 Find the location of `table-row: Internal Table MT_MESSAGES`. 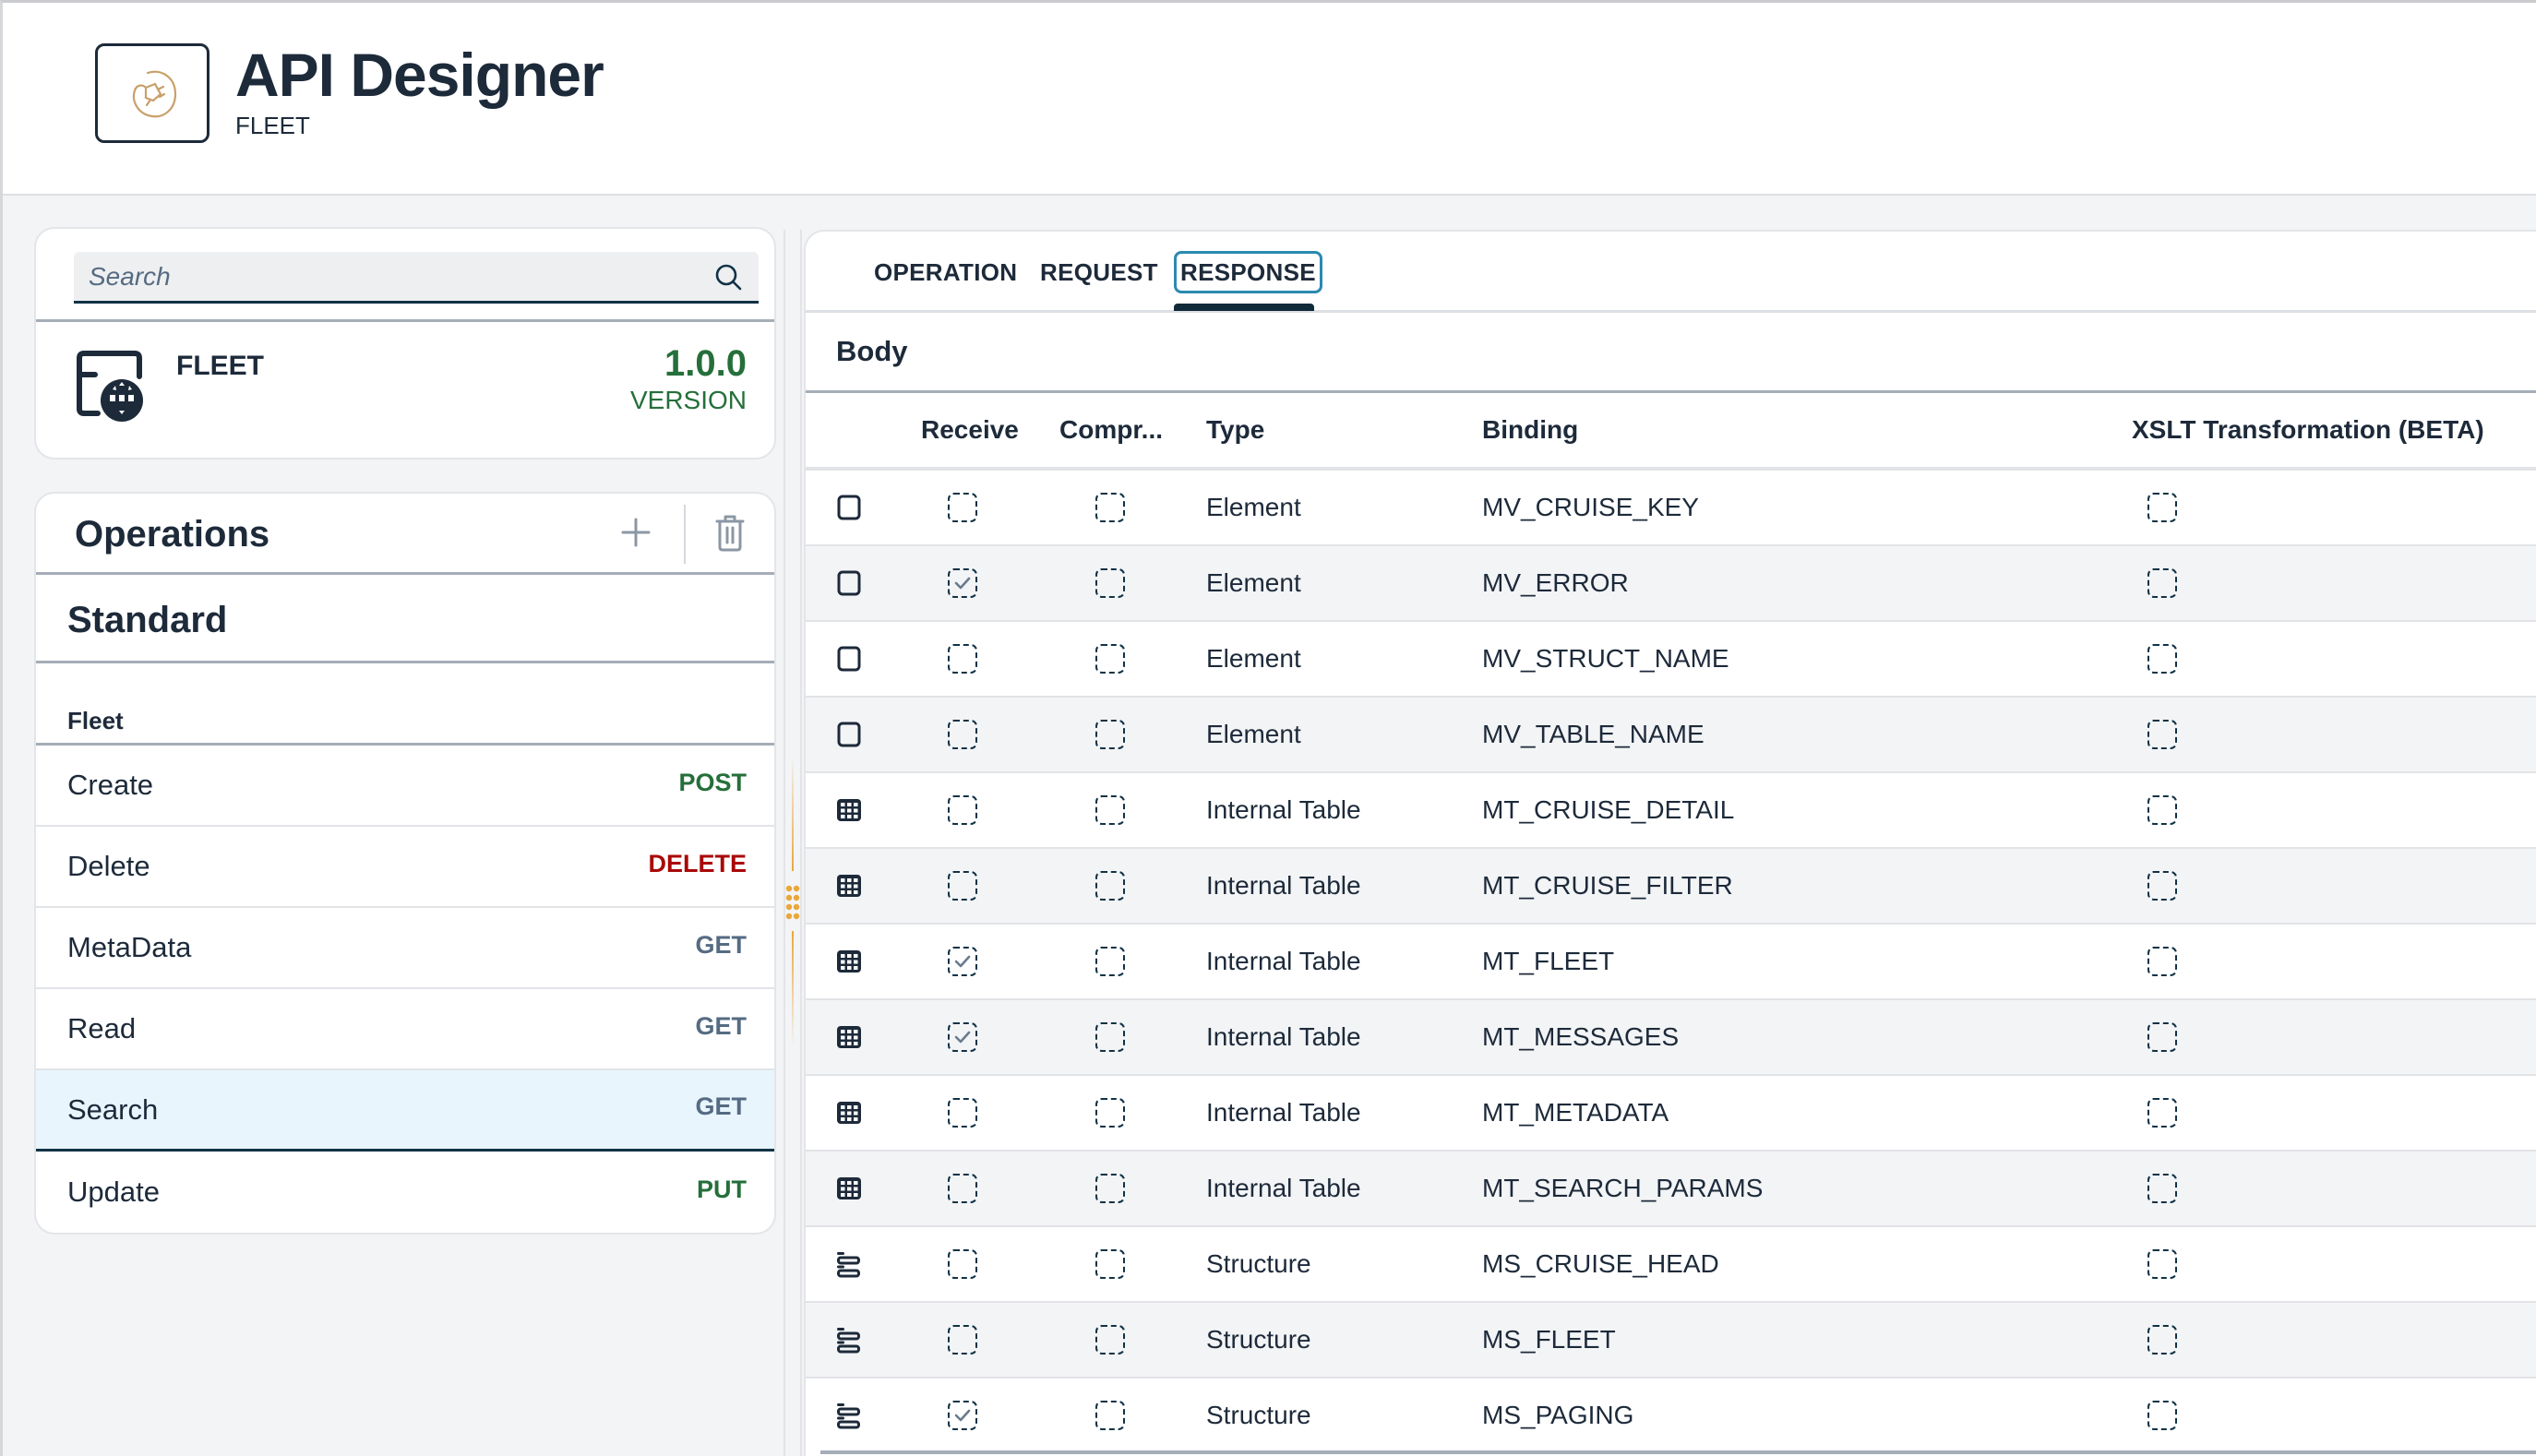

table-row: Internal Table MT_MESSAGES is located at coordinates (1671, 1038).